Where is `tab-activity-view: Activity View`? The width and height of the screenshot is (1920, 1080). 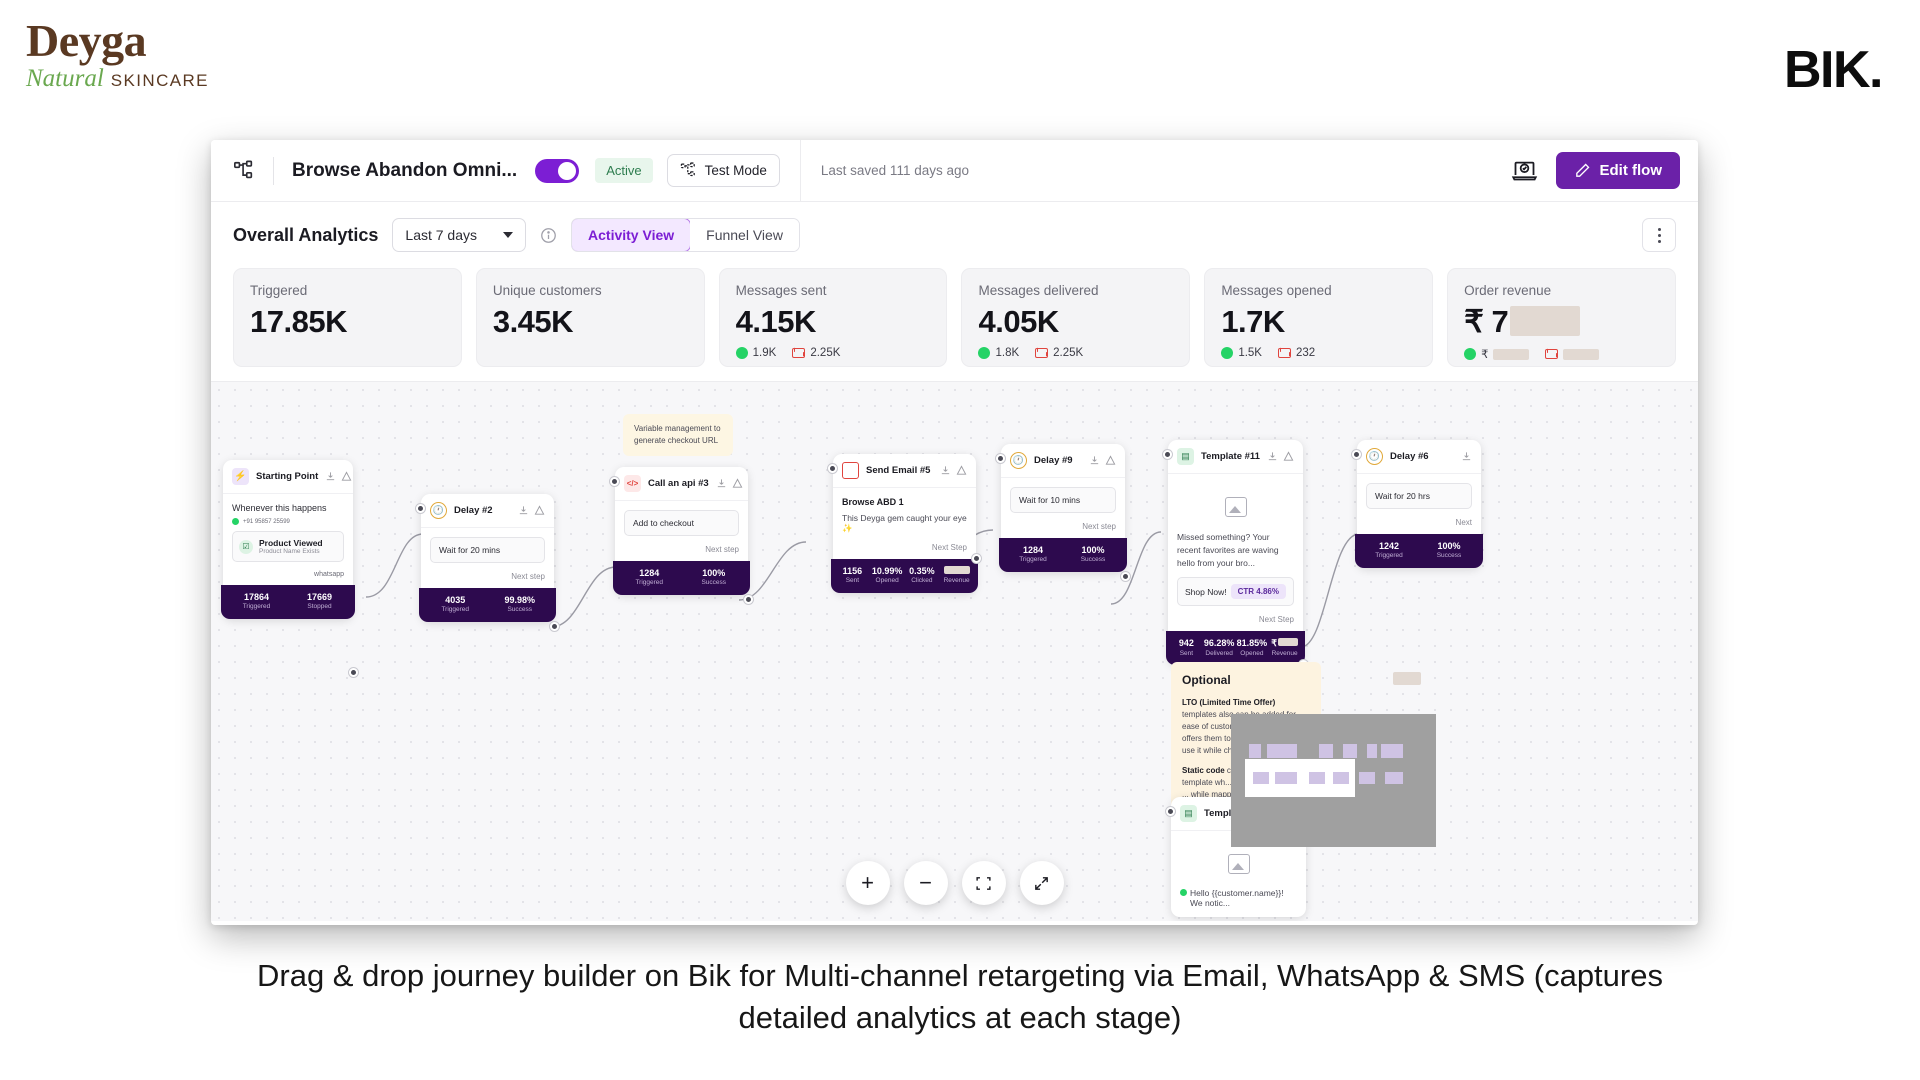 tab-activity-view: Activity View is located at coordinates (632, 235).